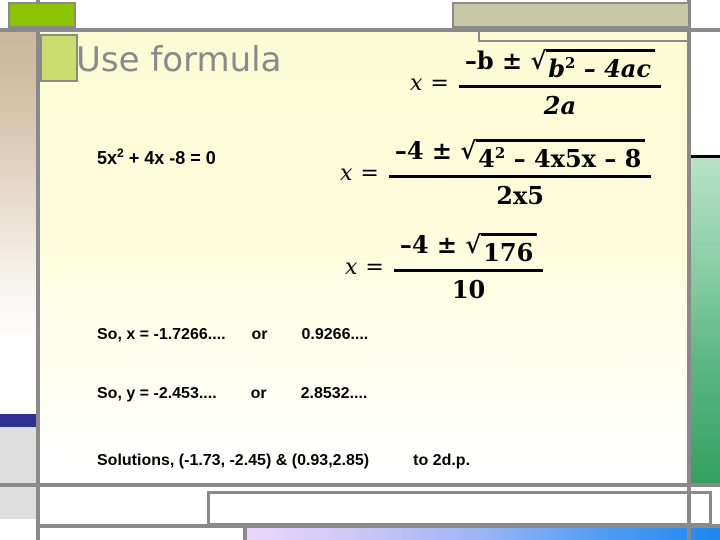 Image resolution: width=720 pixels, height=540 pixels. What do you see at coordinates (18, 420) in the screenshot?
I see `left-blue-bar` at bounding box center [18, 420].